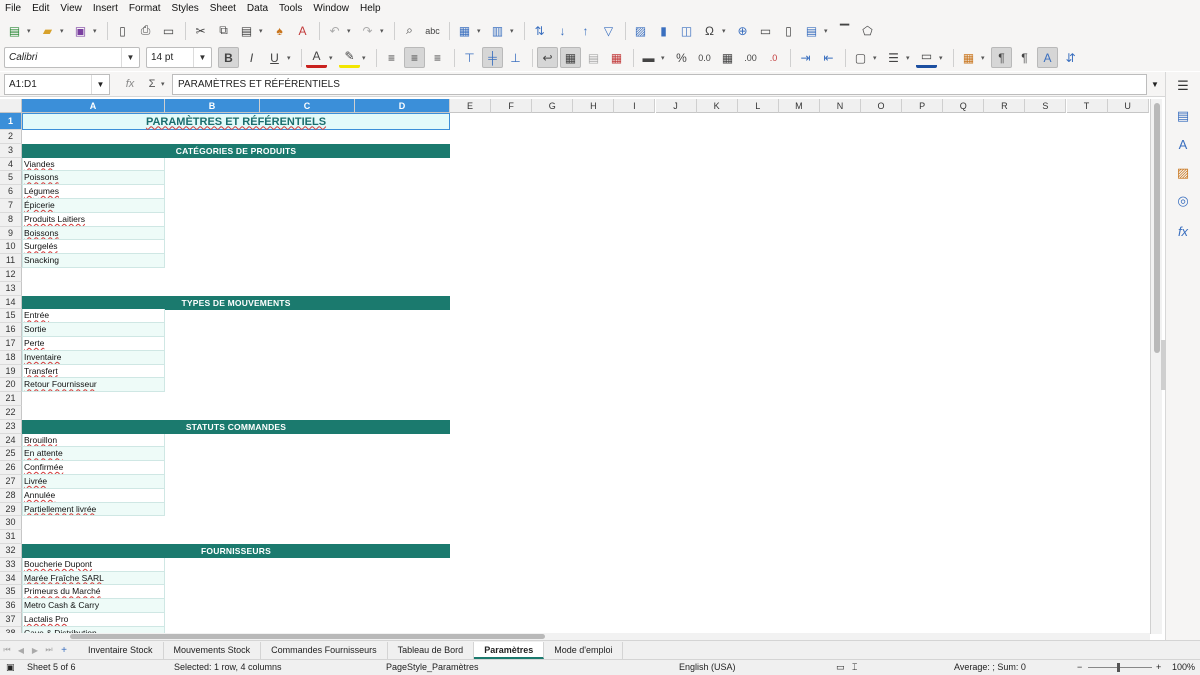 The image size is (1200, 675). I want to click on next-sheet-icon: ▶, so click(35, 650).